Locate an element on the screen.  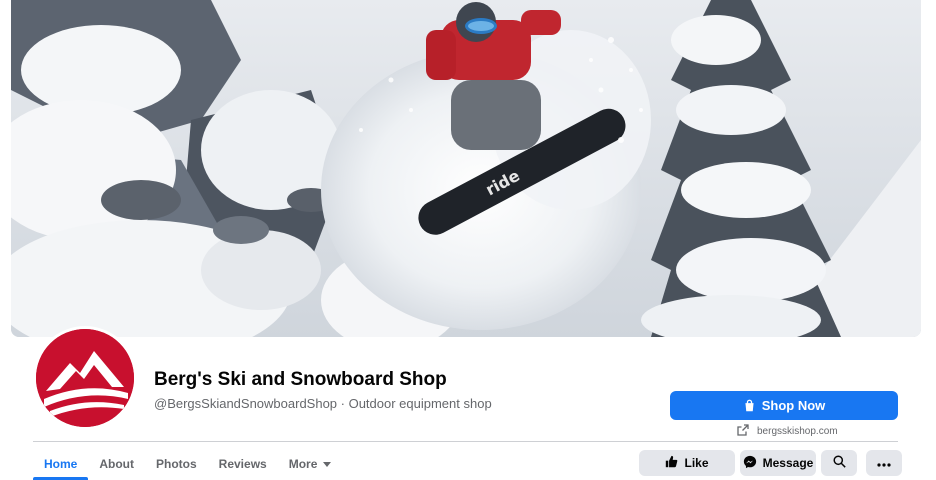
tab-reviews-label: Reviews is located at coordinates (242, 463).